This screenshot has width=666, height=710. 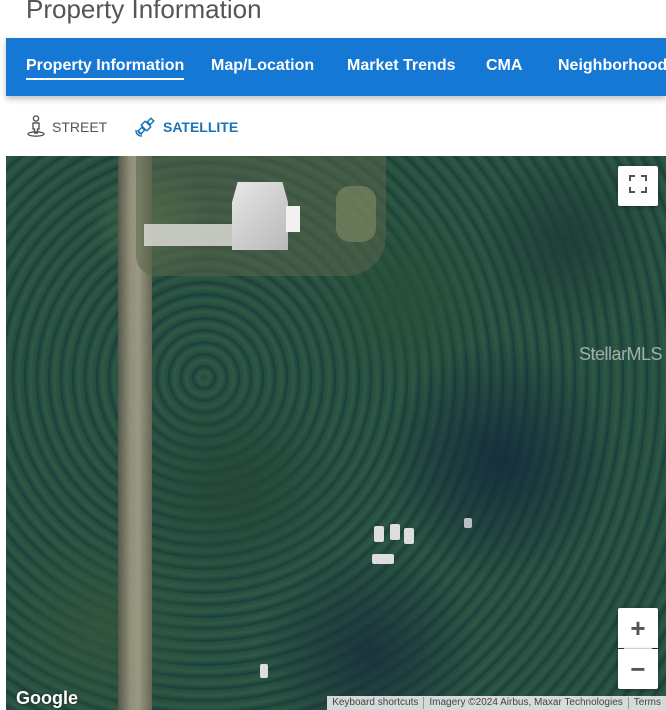 I want to click on street-view-label: STREET, so click(x=80, y=127).